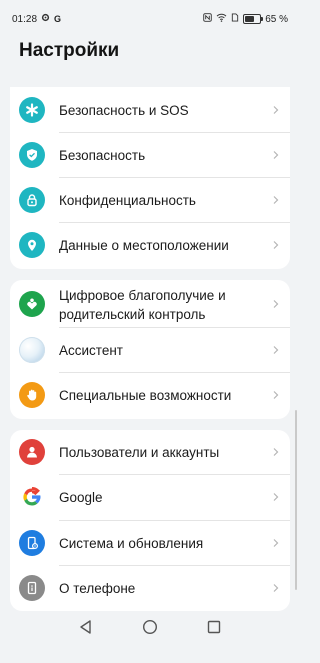  I want to click on status-right: 65 %, so click(245, 19).